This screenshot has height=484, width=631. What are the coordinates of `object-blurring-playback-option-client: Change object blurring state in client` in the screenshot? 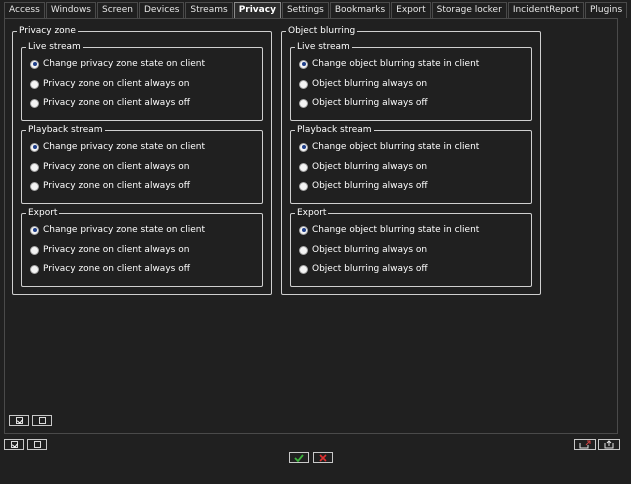 It's located at (389, 147).